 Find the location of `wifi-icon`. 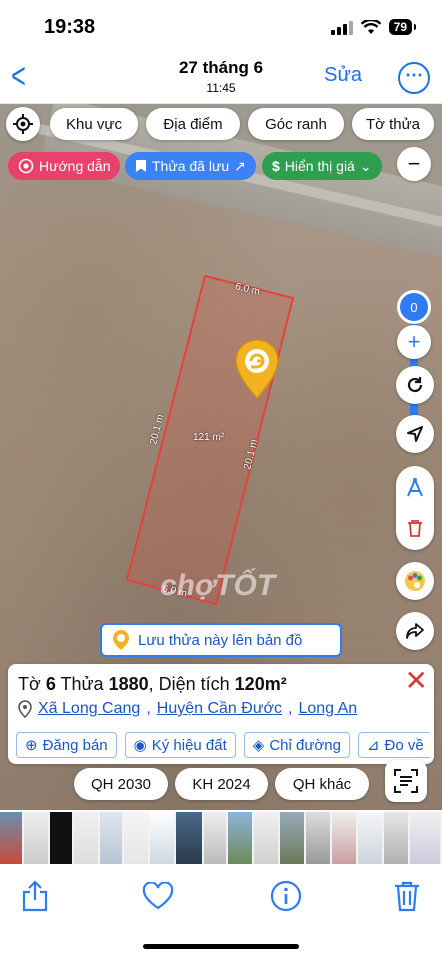

wifi-icon is located at coordinates (370, 26).